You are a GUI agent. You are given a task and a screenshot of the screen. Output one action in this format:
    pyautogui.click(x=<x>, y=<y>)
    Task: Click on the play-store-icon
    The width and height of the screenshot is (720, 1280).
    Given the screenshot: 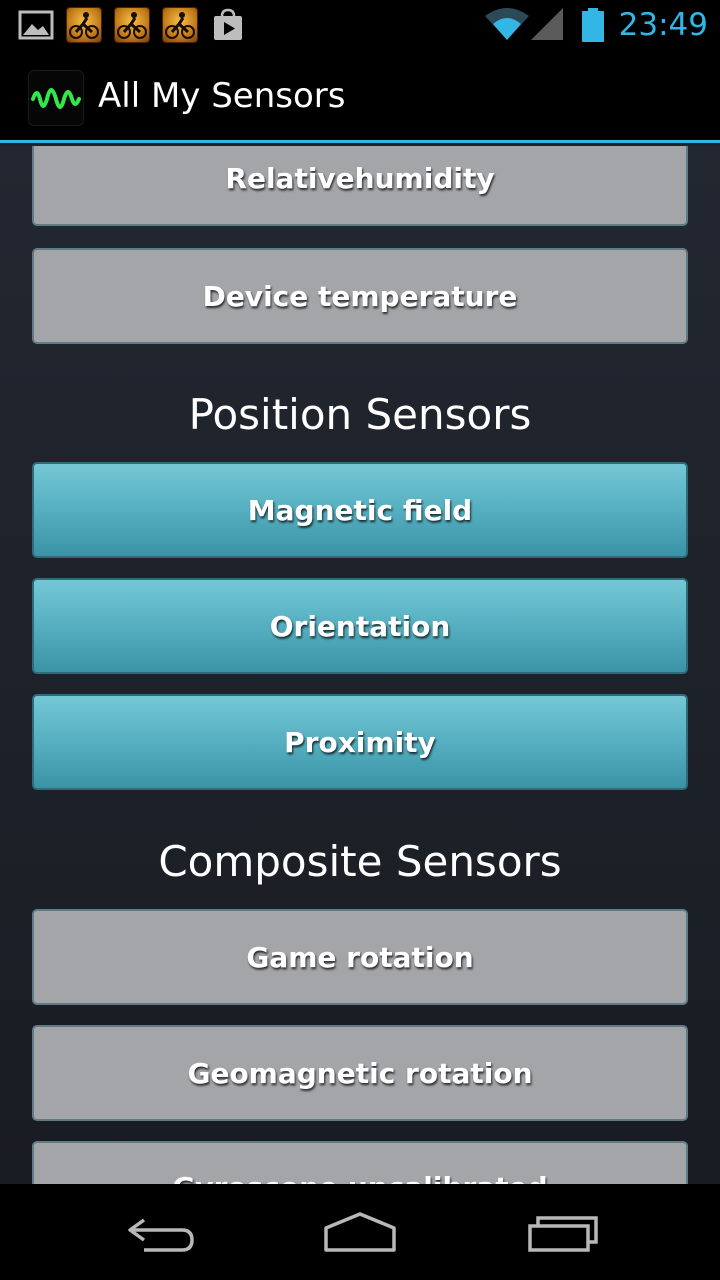 What is the action you would take?
    pyautogui.click(x=228, y=25)
    